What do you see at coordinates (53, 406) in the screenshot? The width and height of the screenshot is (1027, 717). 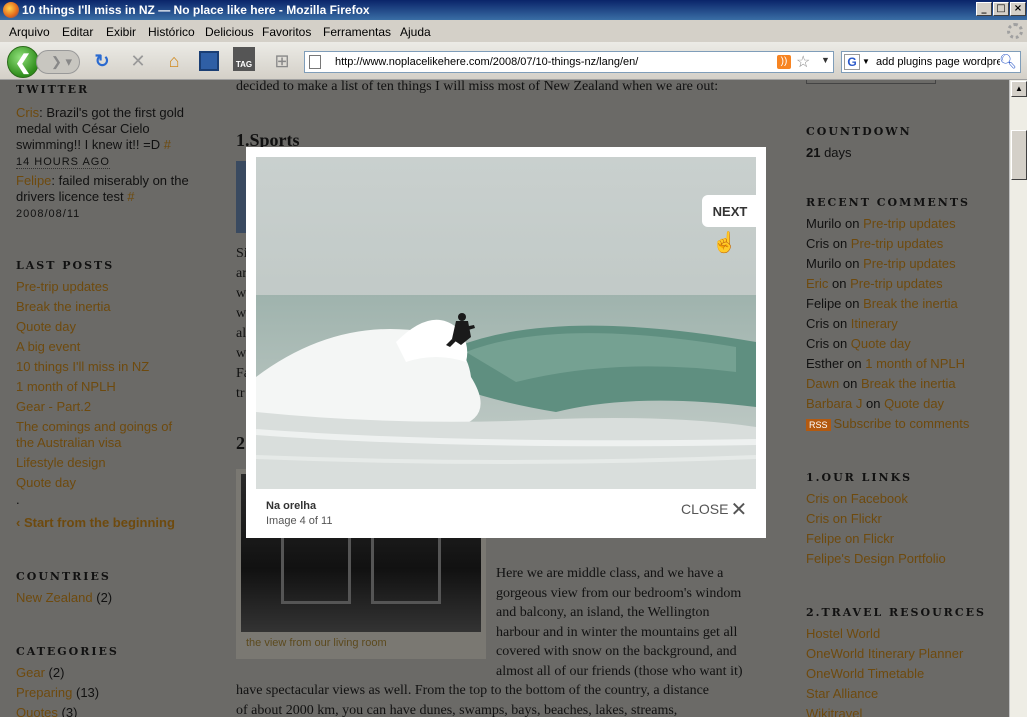 I see `post-link: Gear - Part.2` at bounding box center [53, 406].